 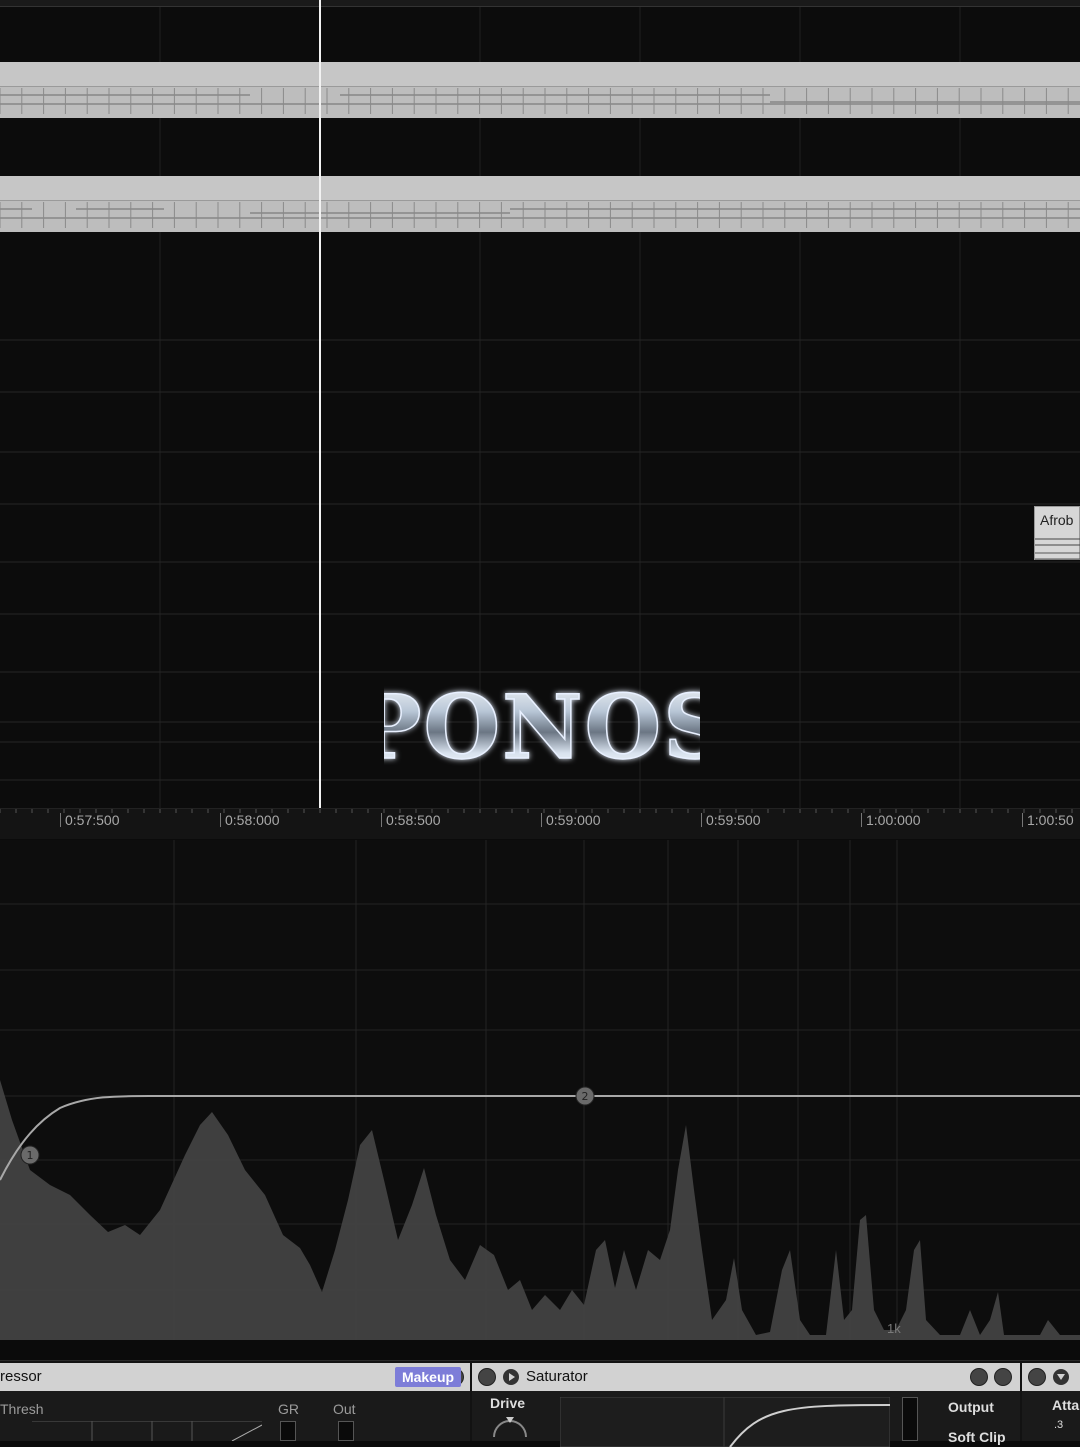 What do you see at coordinates (557, 1376) in the screenshot?
I see `saturator-title: Saturator` at bounding box center [557, 1376].